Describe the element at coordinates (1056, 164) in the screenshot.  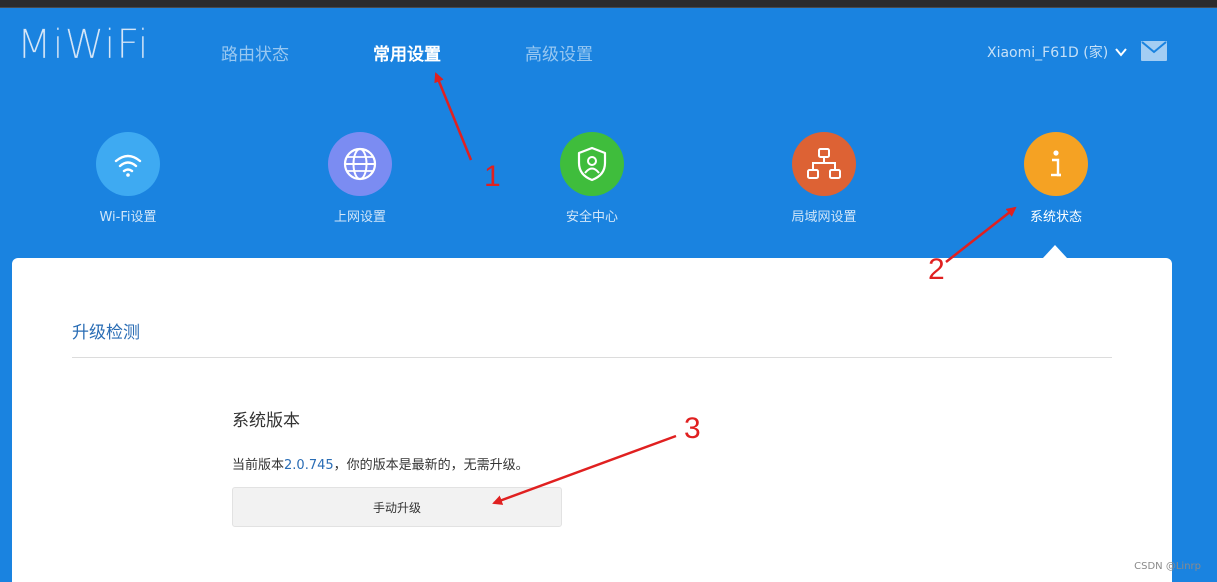
I see `info-icon` at that location.